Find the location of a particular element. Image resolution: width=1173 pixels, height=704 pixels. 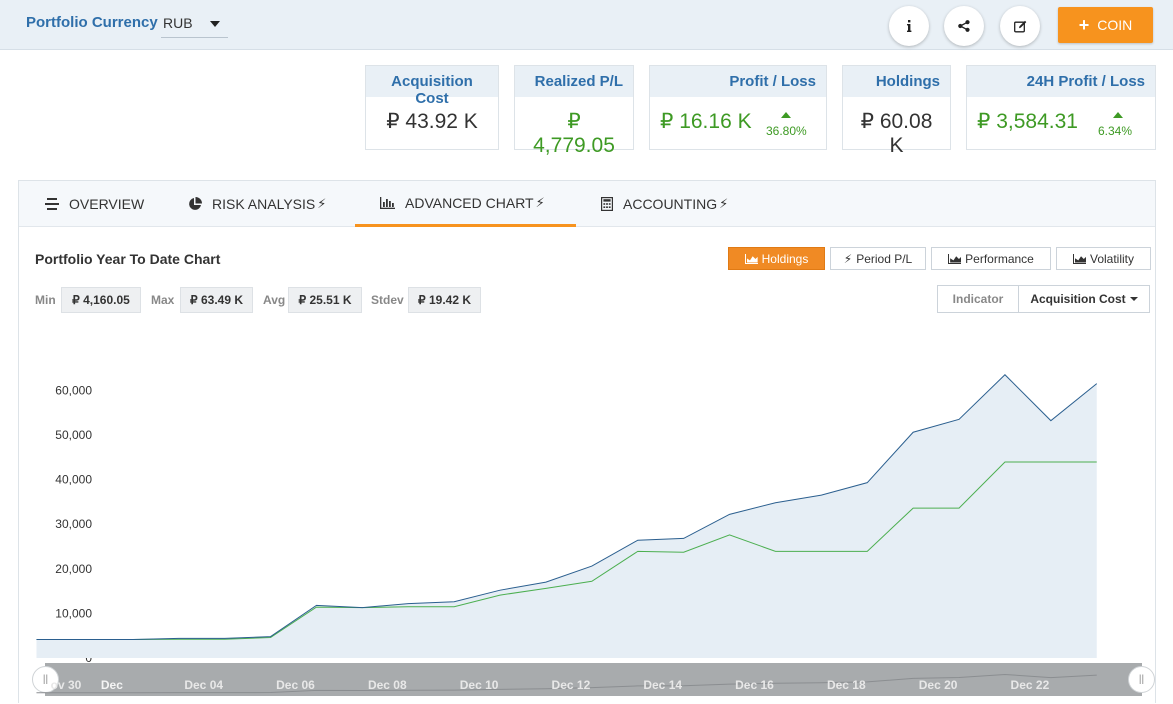

y-tick-label: 30,000 is located at coordinates (73, 524).